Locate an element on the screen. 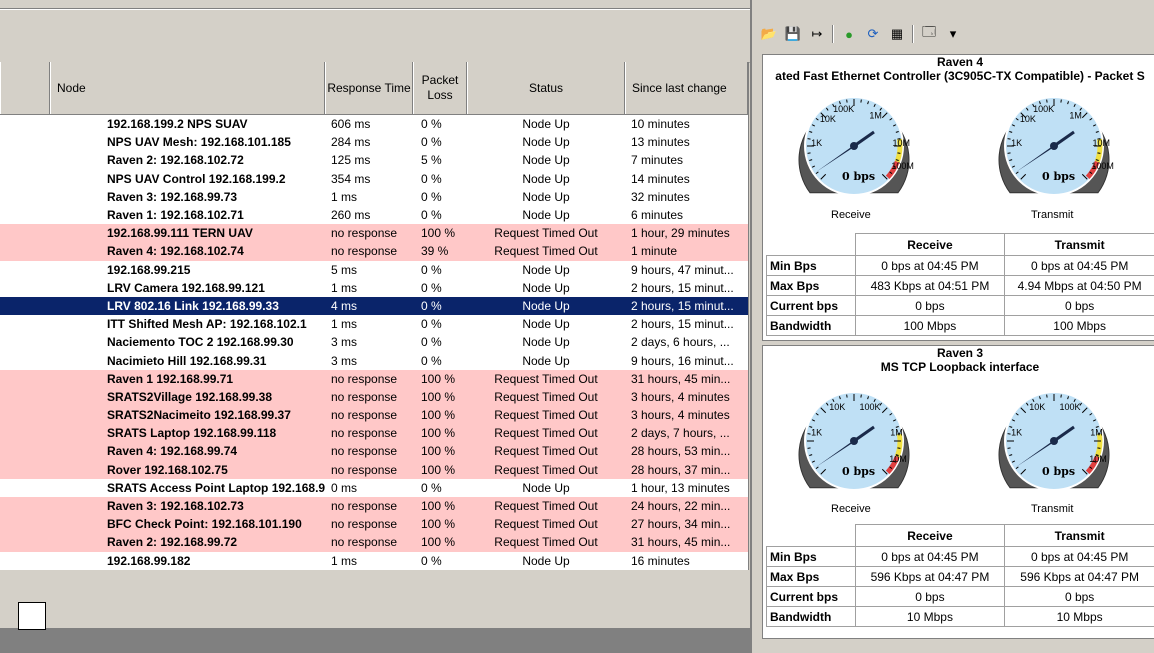 This screenshot has height=653, width=1154. node-name: Rover 192.168.102.75 is located at coordinates (167, 469).